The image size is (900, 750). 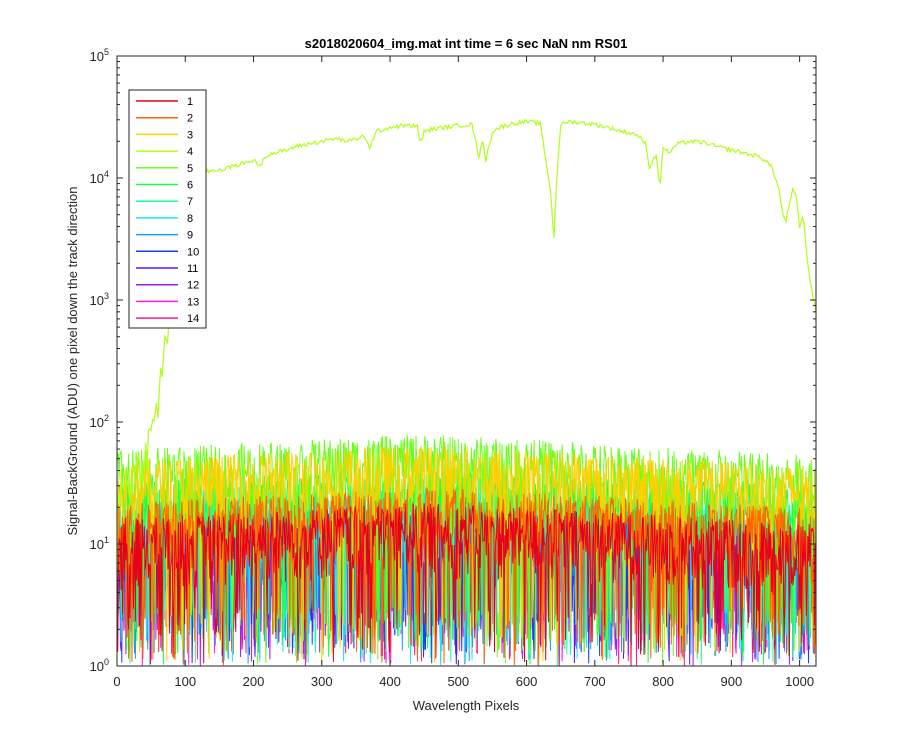 What do you see at coordinates (190, 119) in the screenshot?
I see `legend-label-2: 2` at bounding box center [190, 119].